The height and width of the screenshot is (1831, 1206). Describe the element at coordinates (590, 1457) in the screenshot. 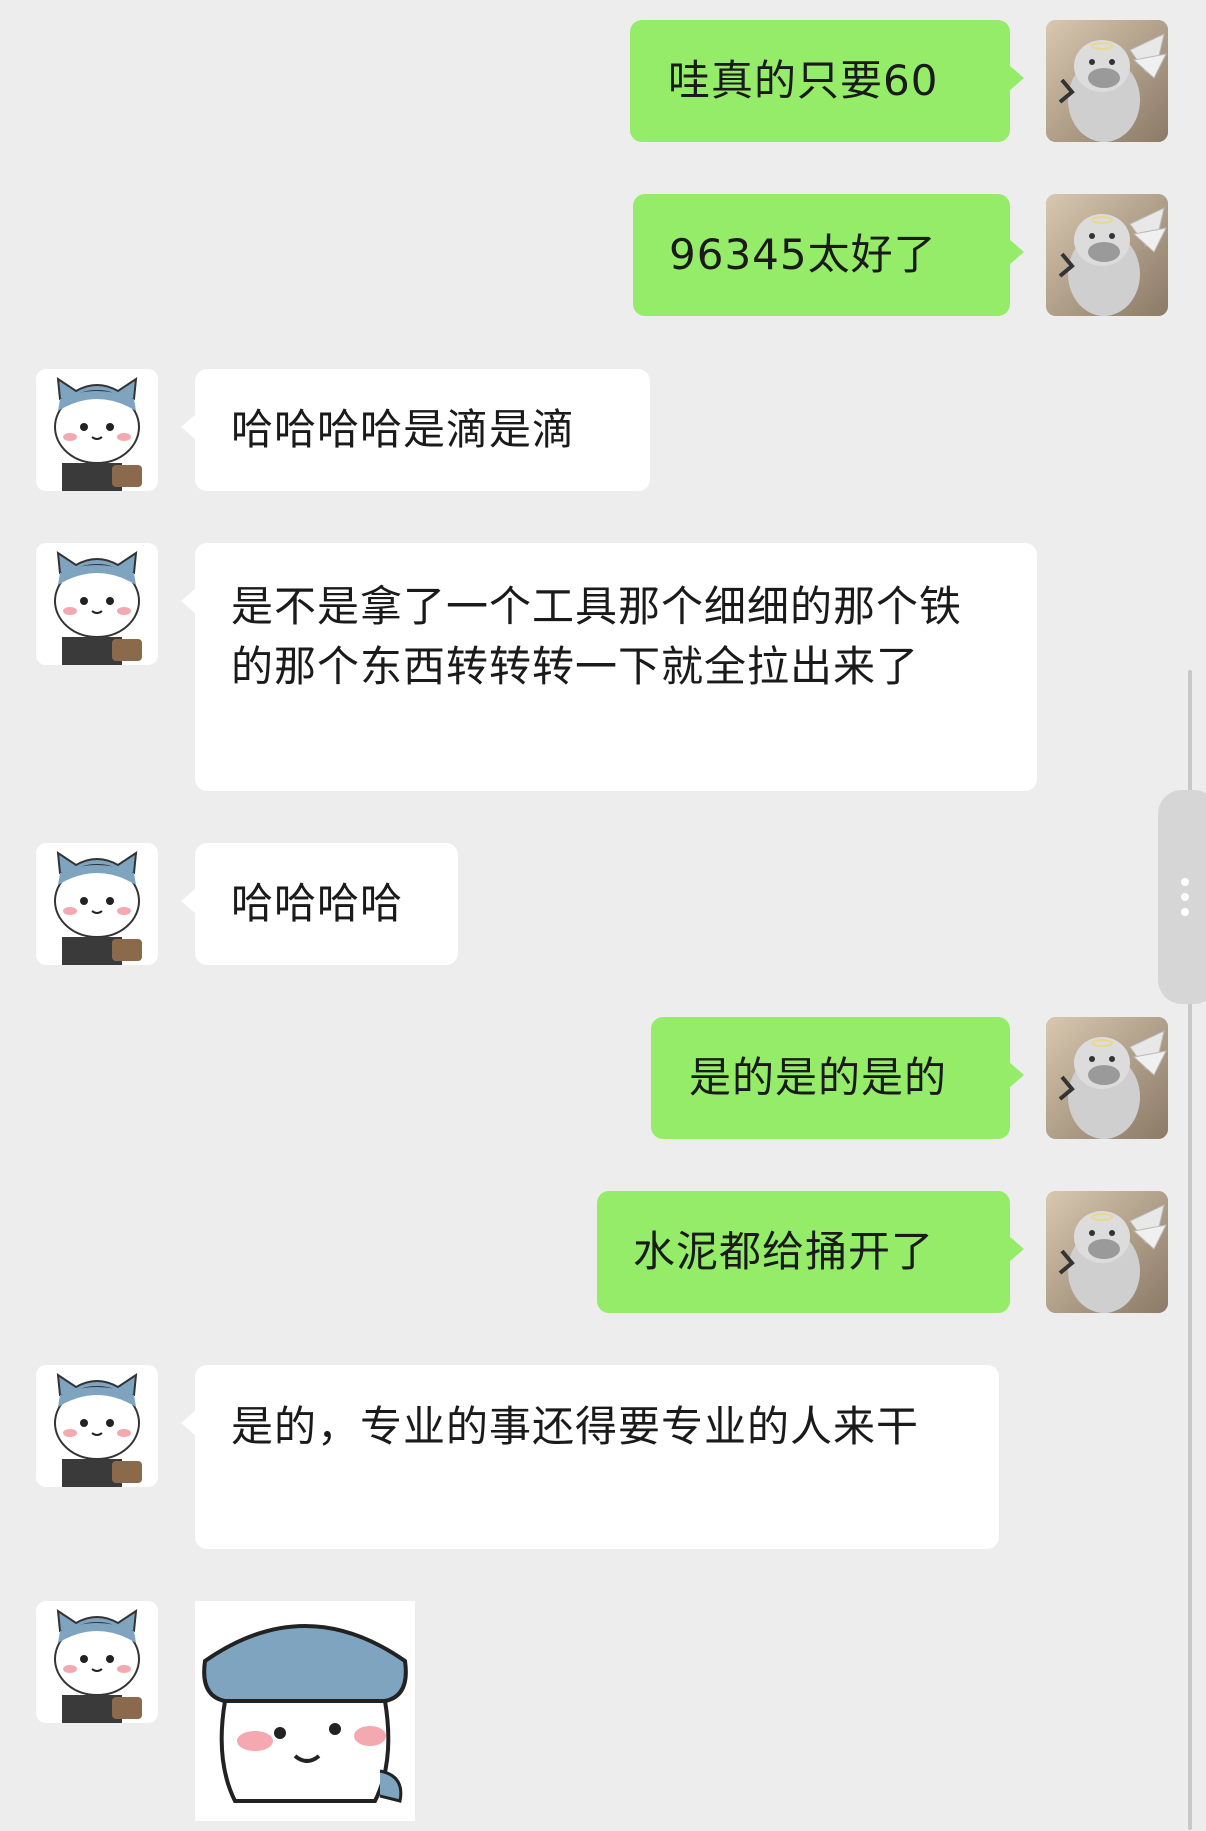

I see `message-bubble-theirs: 是的，专业的事还得要专业的人来干` at that location.